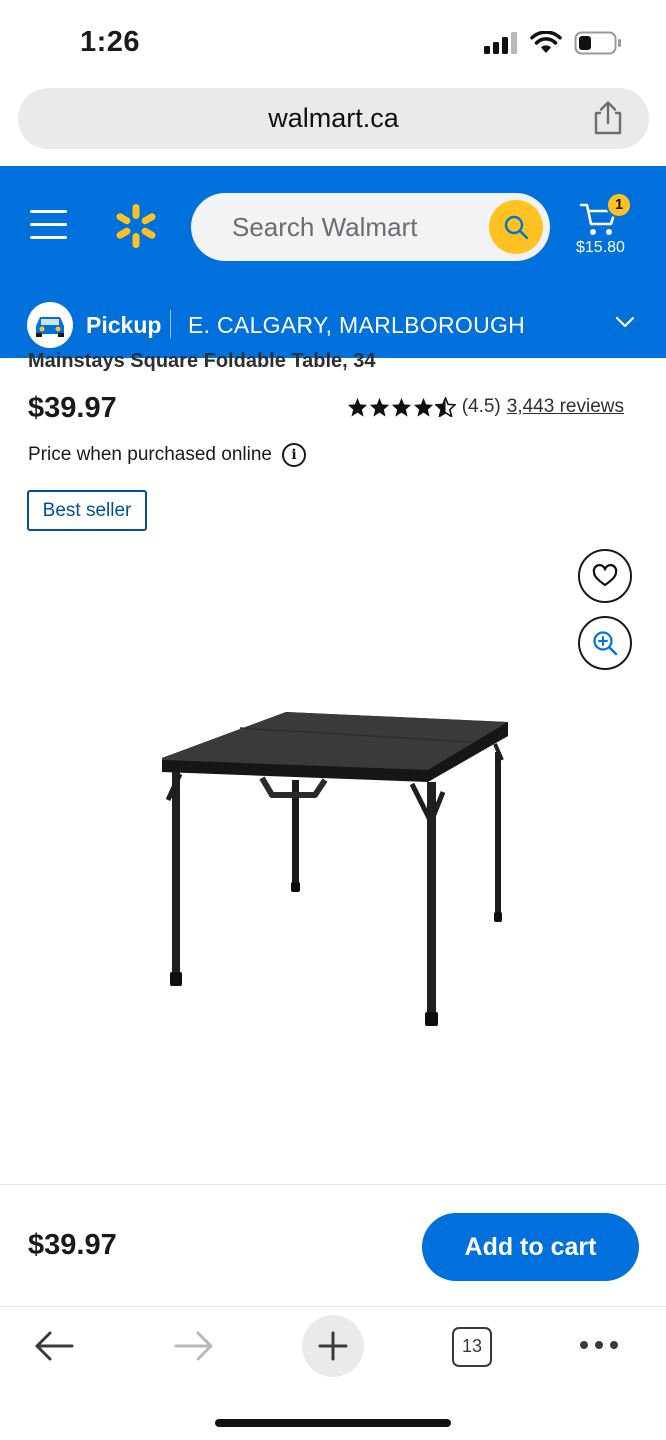  Describe the element at coordinates (124, 325) in the screenshot. I see `pickup-label: Pickup` at that location.